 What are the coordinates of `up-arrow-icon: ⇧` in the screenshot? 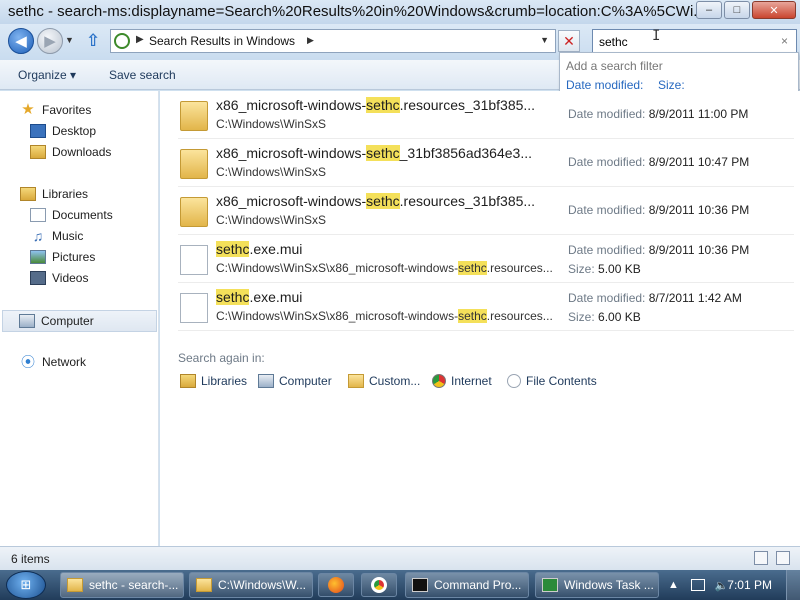 It's located at (93, 41).